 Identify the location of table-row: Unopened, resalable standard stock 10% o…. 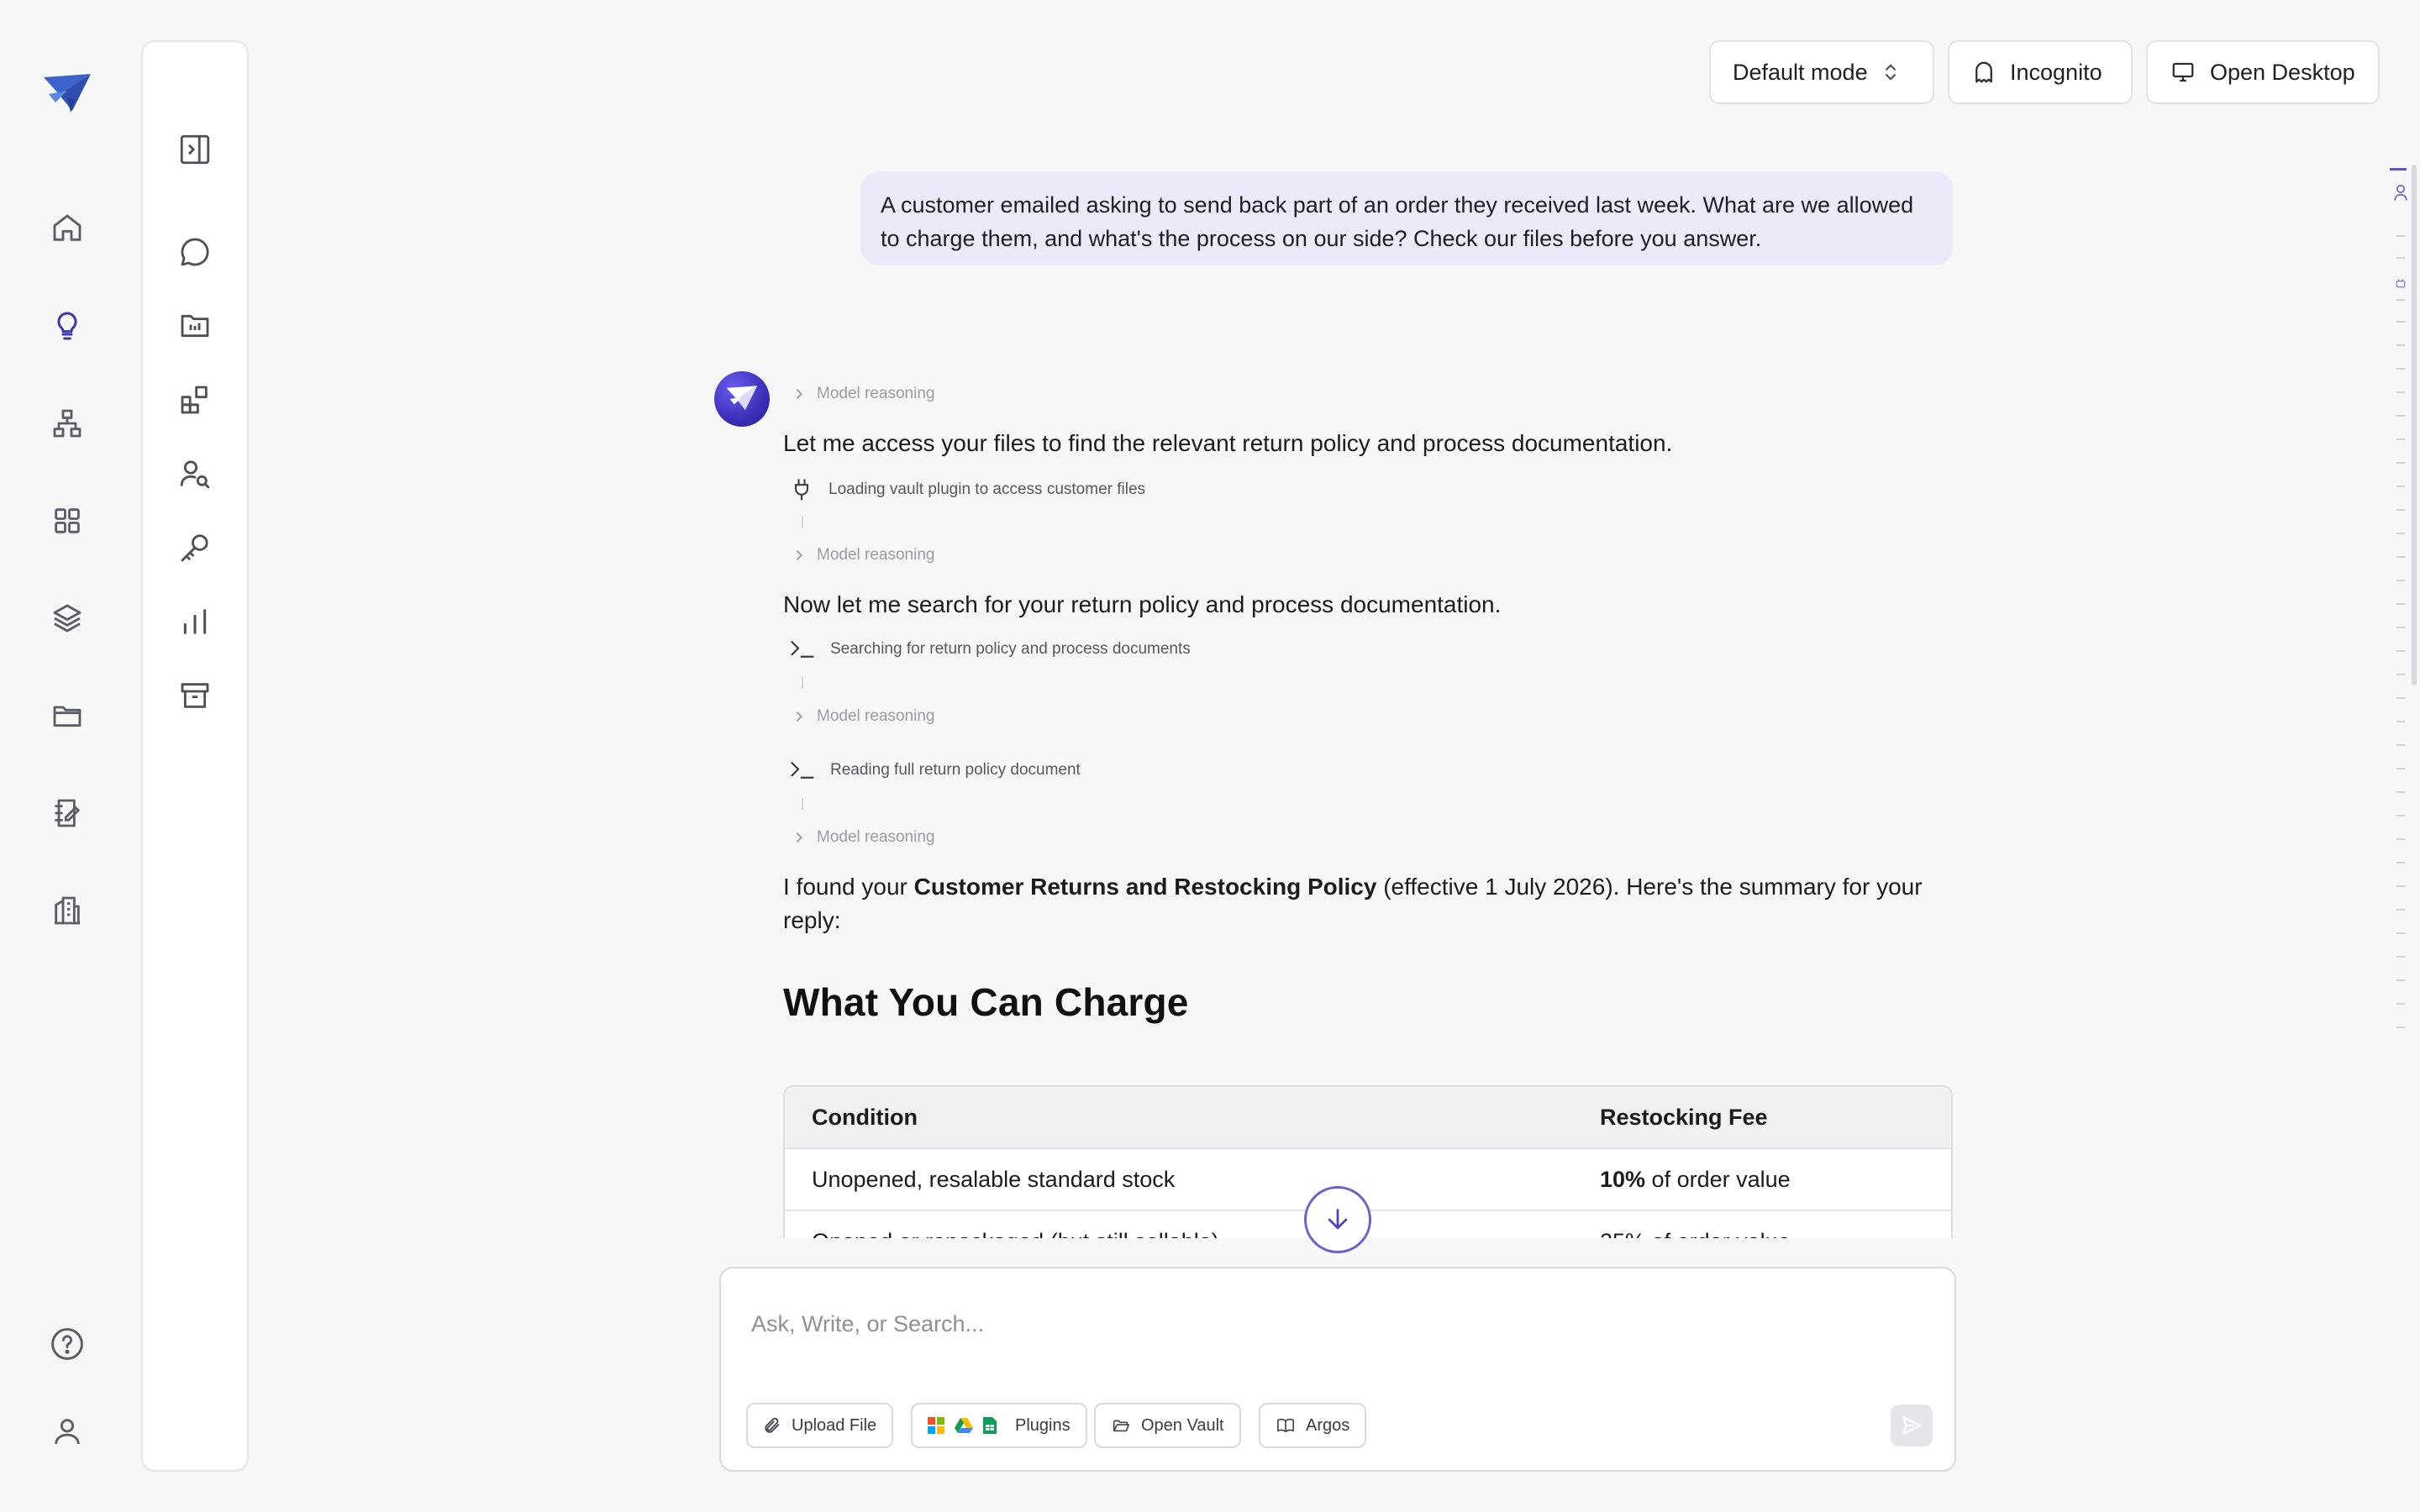
(1368, 1180).